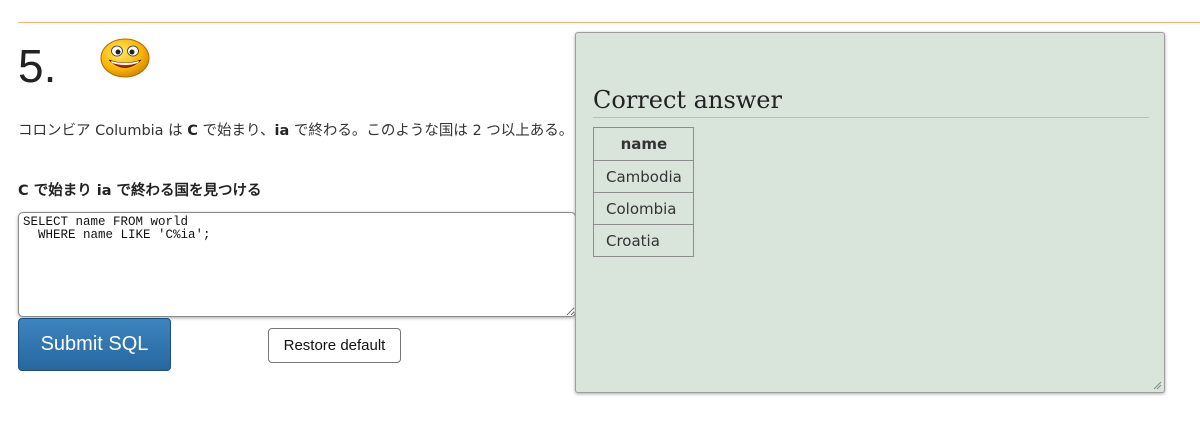  I want to click on task-heading: C で始まり ia で終わる国を見つける, so click(140, 191).